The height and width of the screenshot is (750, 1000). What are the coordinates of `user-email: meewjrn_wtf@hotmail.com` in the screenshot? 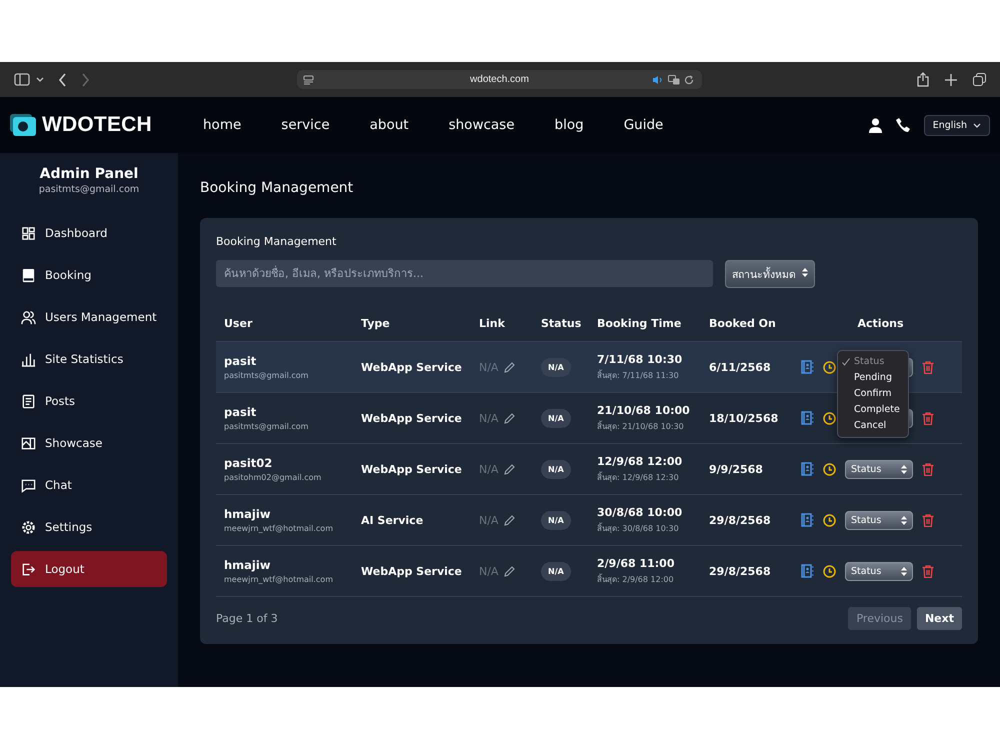 It's located at (278, 579).